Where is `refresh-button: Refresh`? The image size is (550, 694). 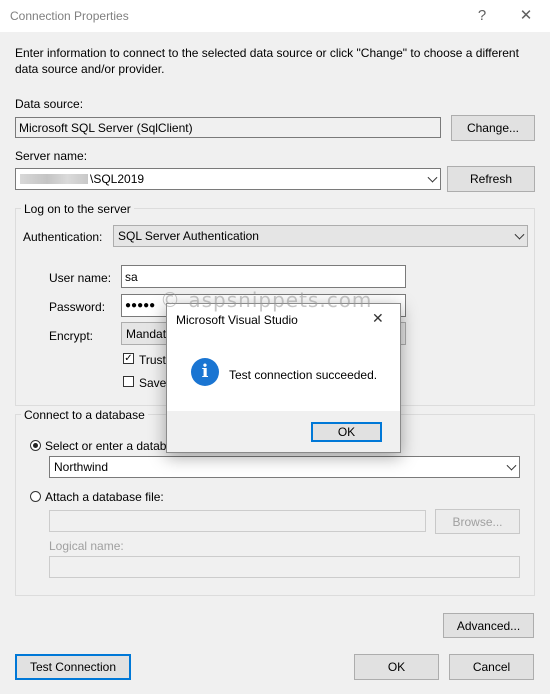 refresh-button: Refresh is located at coordinates (491, 179).